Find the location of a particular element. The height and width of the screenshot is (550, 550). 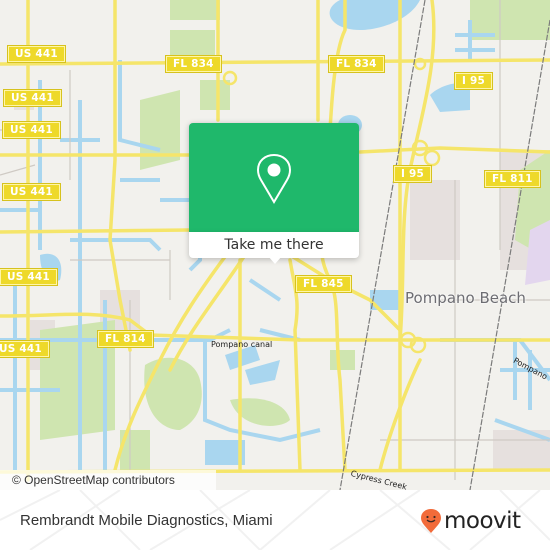

destination-popup is located at coordinates (274, 178).